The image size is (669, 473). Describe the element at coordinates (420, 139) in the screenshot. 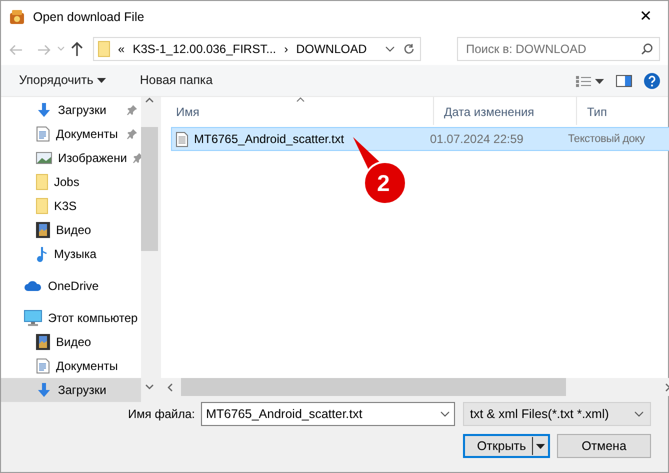

I see `file-row: MT6765_Android_scatter.txt 01.07.2024 22:59 Текстовый доку` at that location.